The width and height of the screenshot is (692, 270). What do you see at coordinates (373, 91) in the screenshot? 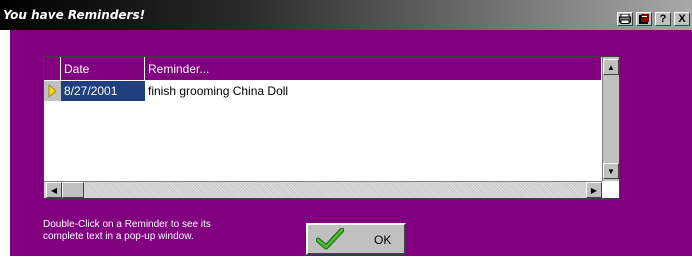
I see `reminder-text-cell: finish grooming China Doll` at bounding box center [373, 91].